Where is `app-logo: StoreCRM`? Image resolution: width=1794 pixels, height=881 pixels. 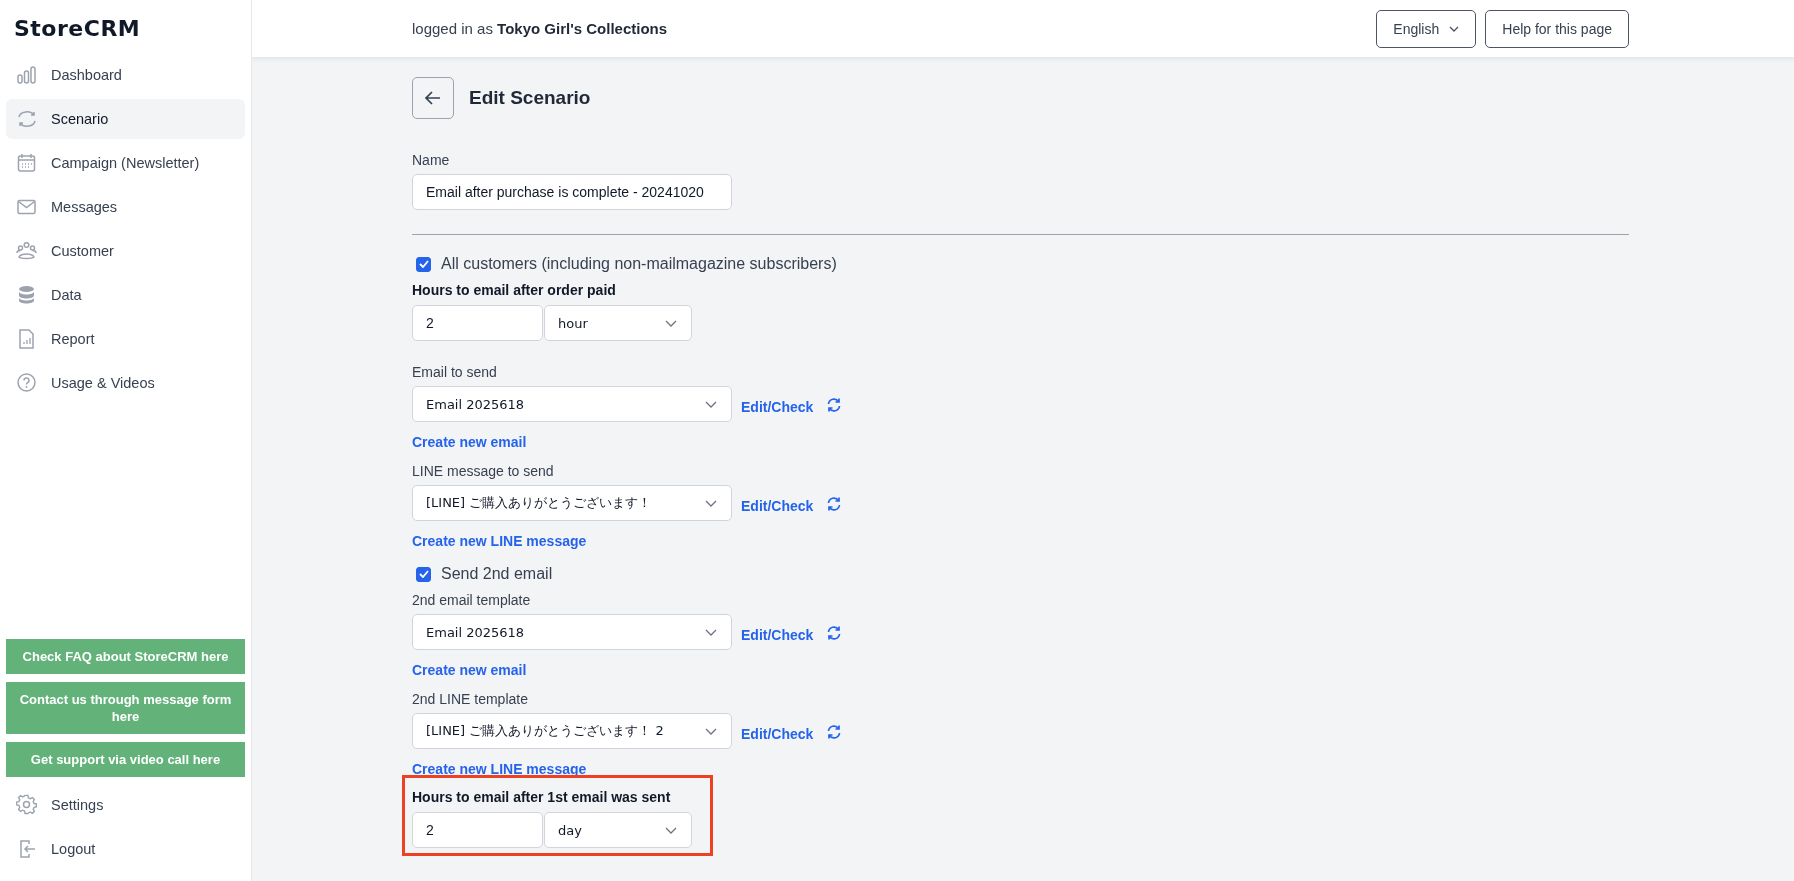 app-logo: StoreCRM is located at coordinates (77, 29).